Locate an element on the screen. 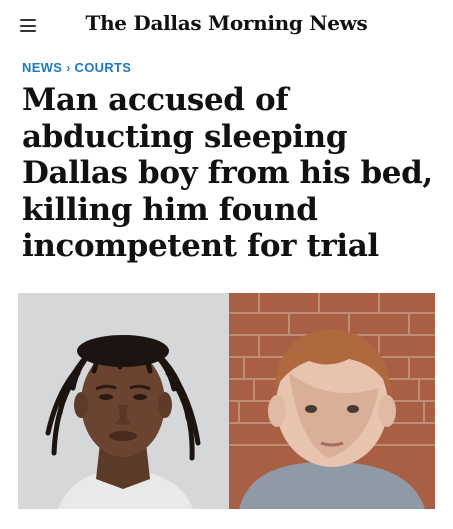  masthead-logo: The Dallas Morning News is located at coordinates (226, 23).